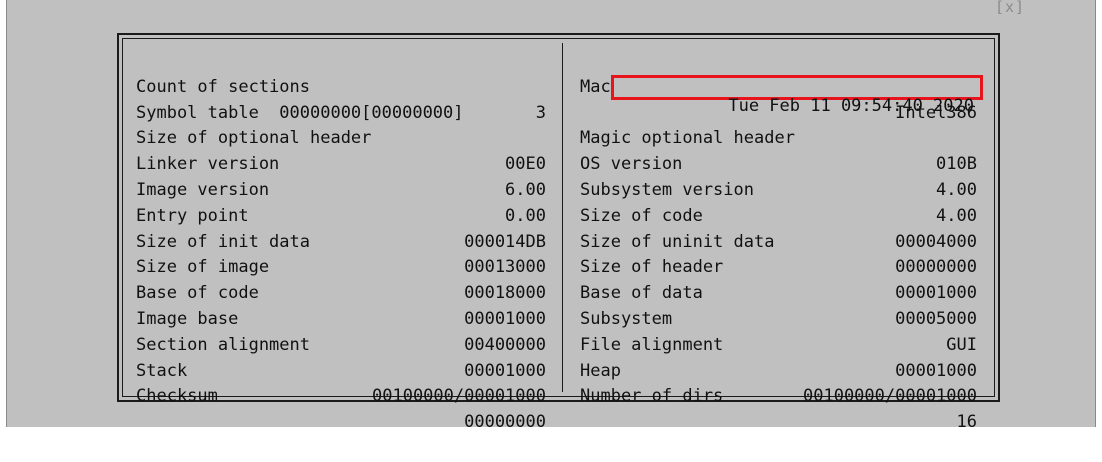 Image resolution: width=1102 pixels, height=462 pixels. I want to click on row-size-of-header: Size of header 00001000, so click(778, 266).